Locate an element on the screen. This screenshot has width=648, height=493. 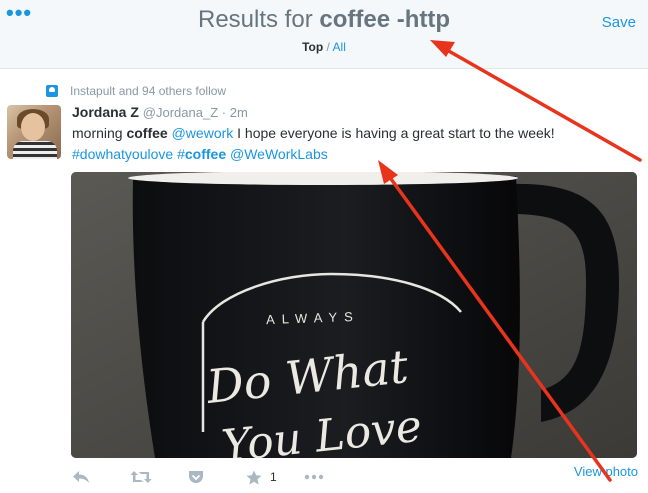
follow-context-icon is located at coordinates (52, 91).